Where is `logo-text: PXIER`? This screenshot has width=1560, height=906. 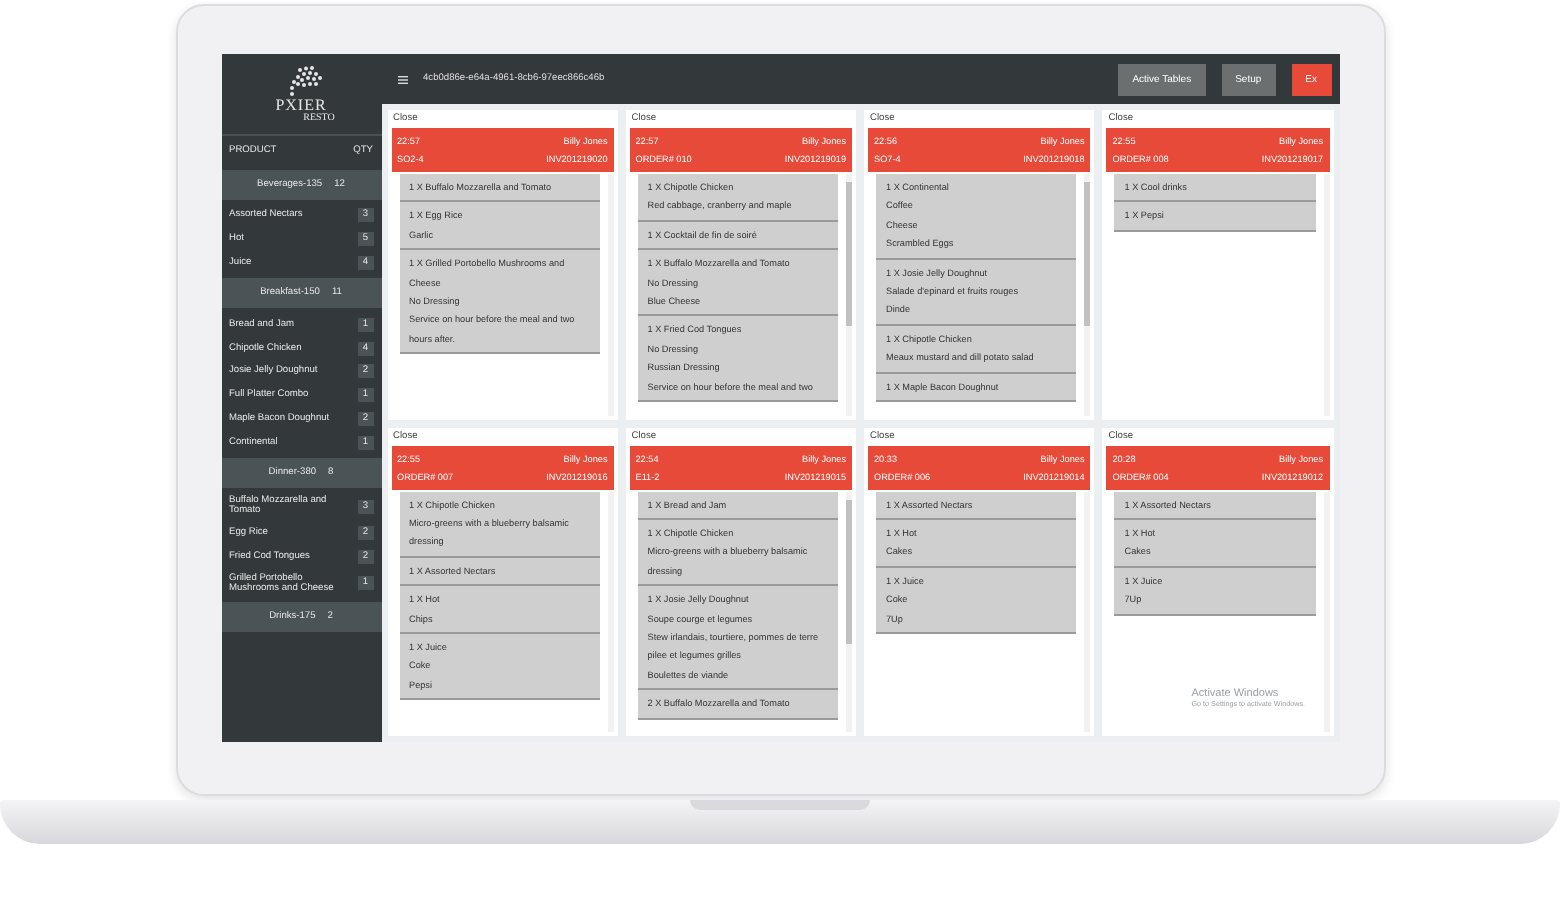 logo-text: PXIER is located at coordinates (301, 106).